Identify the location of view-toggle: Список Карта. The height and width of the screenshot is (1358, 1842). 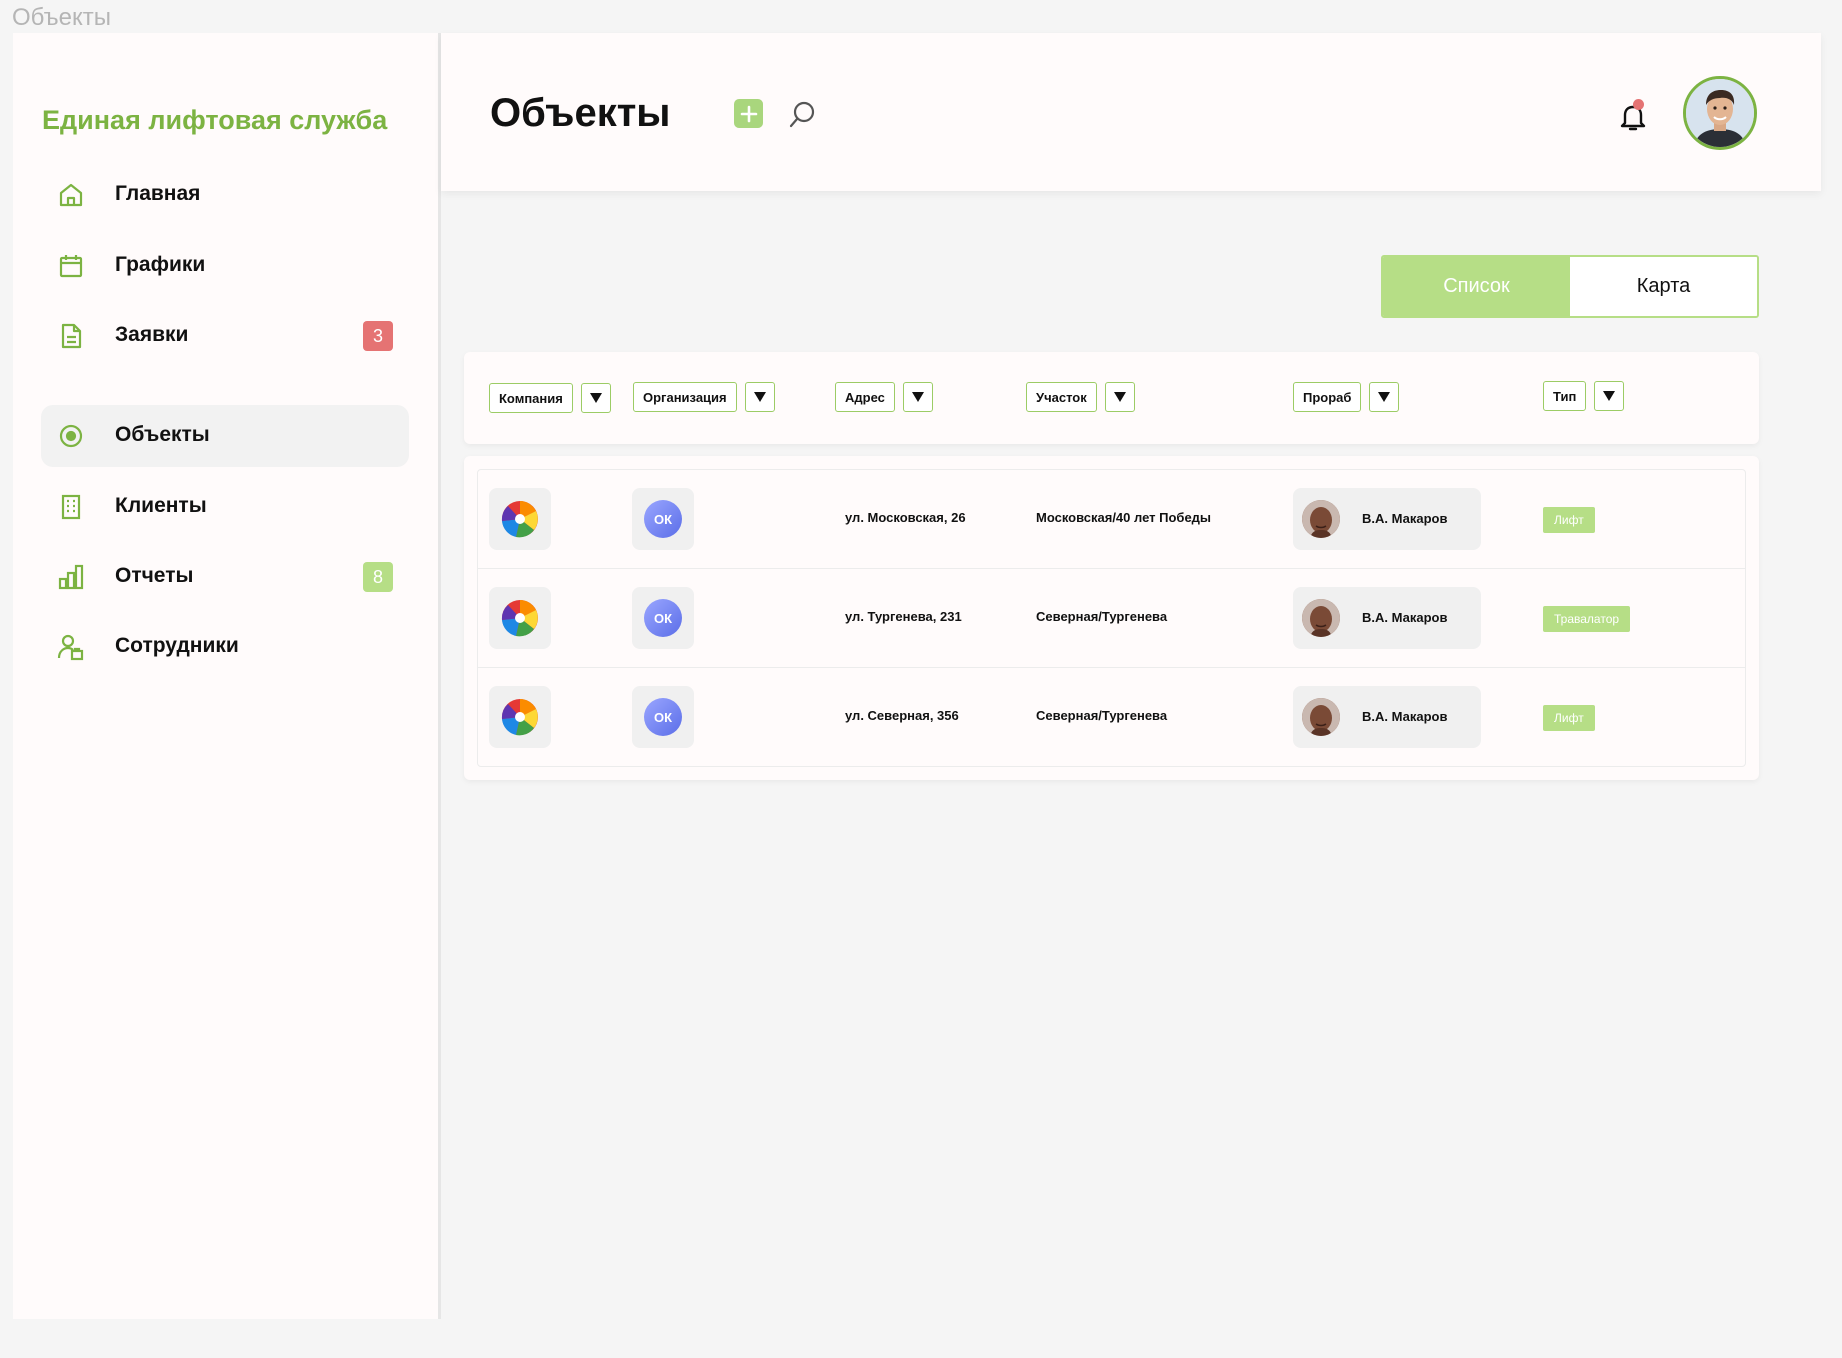
(1570, 286).